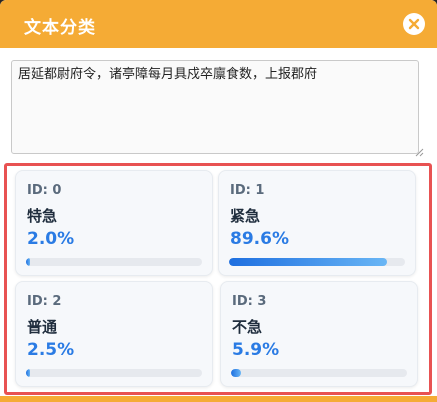 The image size is (437, 402). Describe the element at coordinates (256, 350) in the screenshot. I see `result-percent: 5.9%` at that location.